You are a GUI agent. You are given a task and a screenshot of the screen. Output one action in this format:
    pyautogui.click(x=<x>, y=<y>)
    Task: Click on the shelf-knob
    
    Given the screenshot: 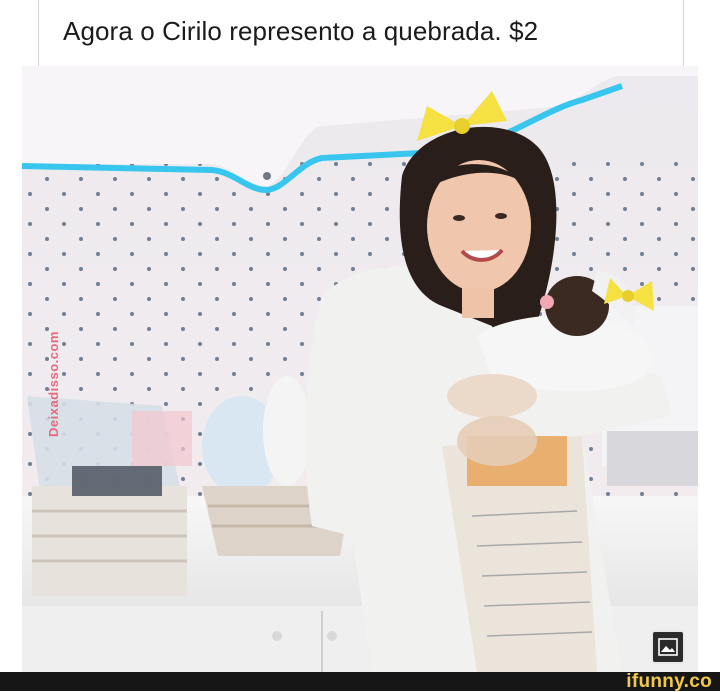 What is the action you would take?
    pyautogui.click(x=267, y=176)
    